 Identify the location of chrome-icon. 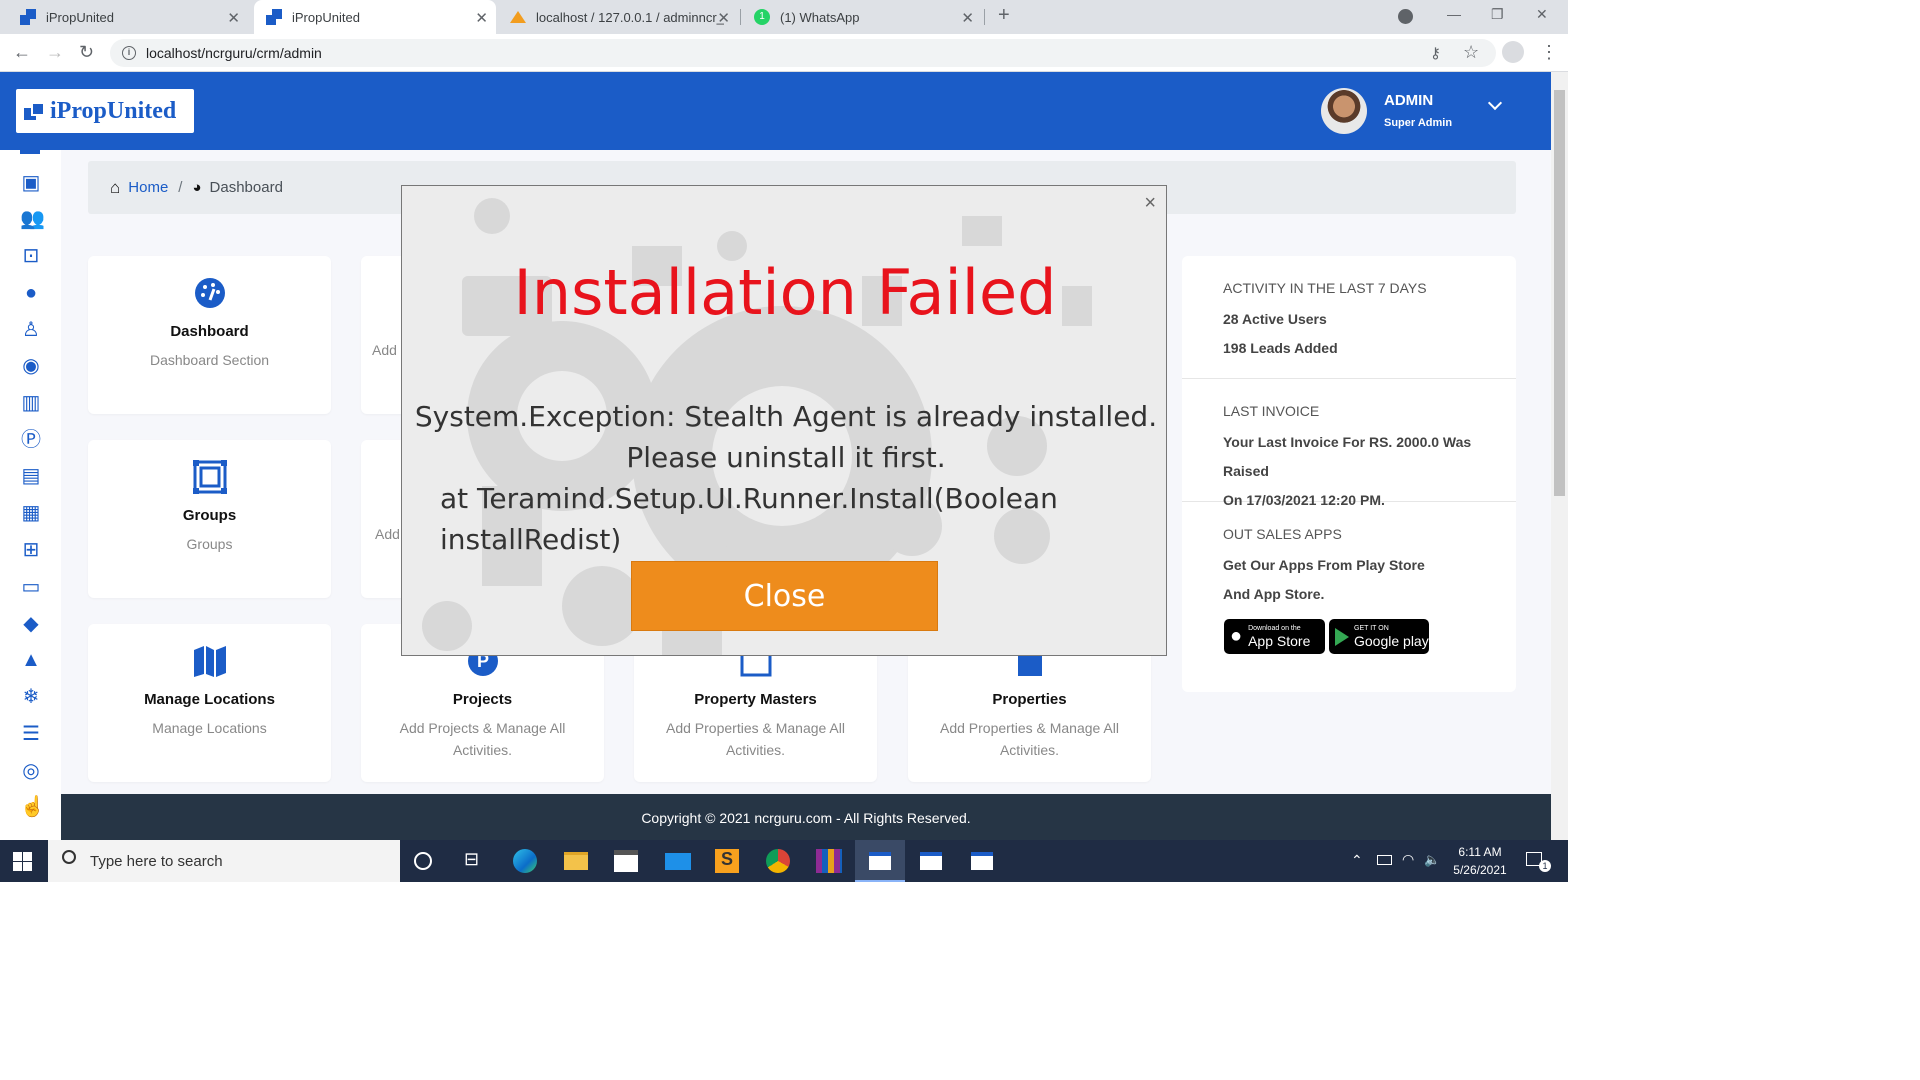
(778, 861).